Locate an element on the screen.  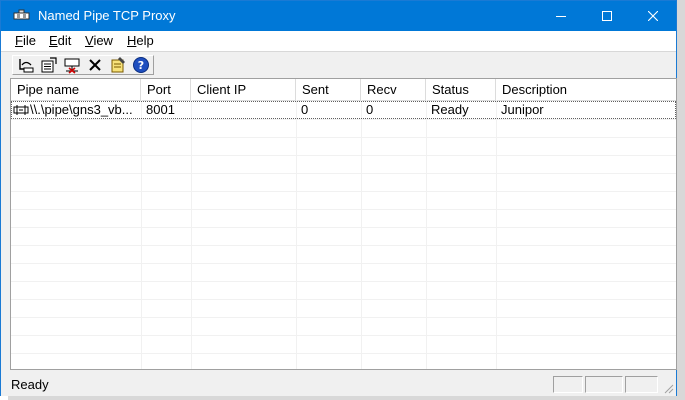
menu-edit: Edit is located at coordinates (60, 40).